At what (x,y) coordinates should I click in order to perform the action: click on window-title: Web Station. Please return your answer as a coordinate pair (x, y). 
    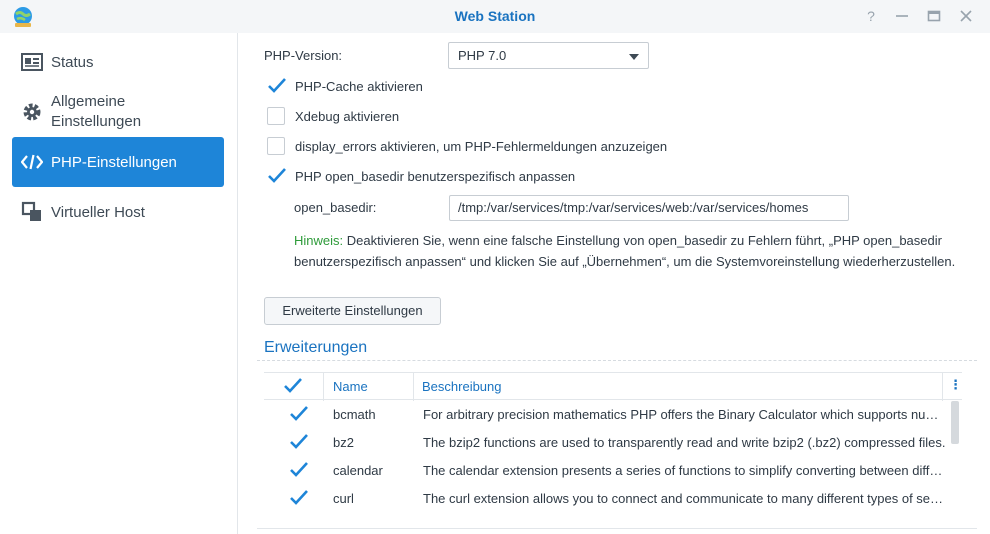
    Looking at the image, I should click on (495, 16).